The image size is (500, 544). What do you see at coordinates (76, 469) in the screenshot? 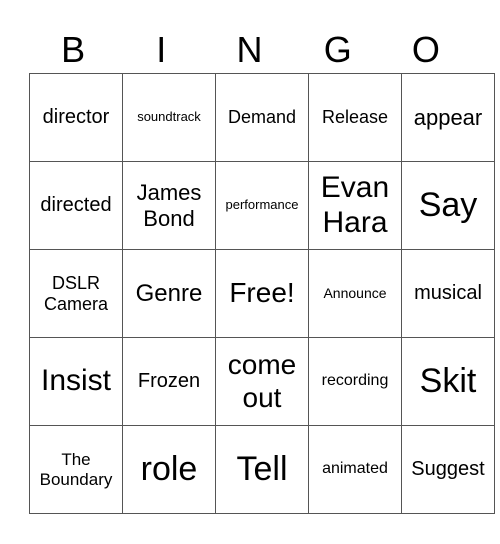
I see `bingo-cell: The Boundary` at bounding box center [76, 469].